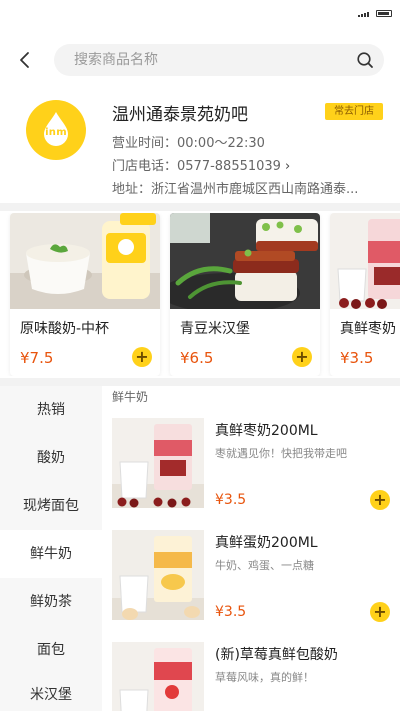  What do you see at coordinates (158, 575) in the screenshot?
I see `egg-milk-product-image` at bounding box center [158, 575].